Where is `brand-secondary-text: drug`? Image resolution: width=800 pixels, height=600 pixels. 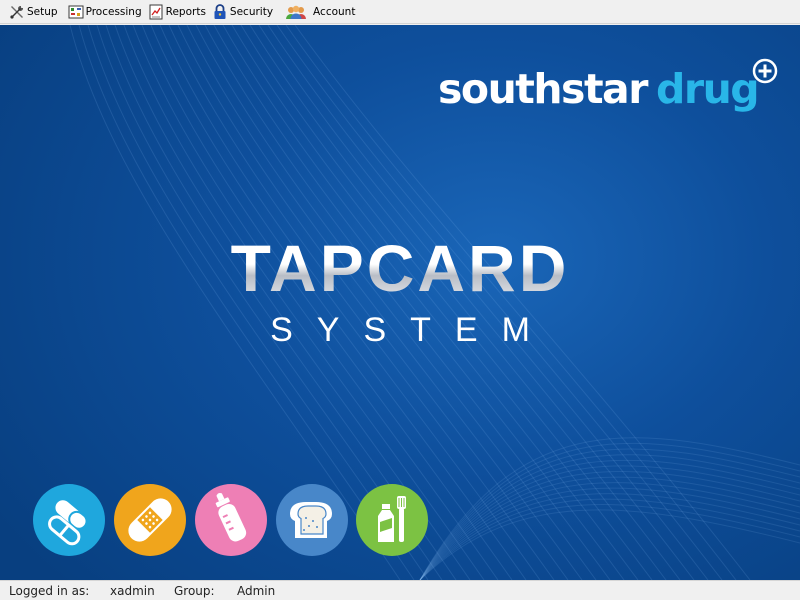 brand-secondary-text: drug is located at coordinates (708, 89).